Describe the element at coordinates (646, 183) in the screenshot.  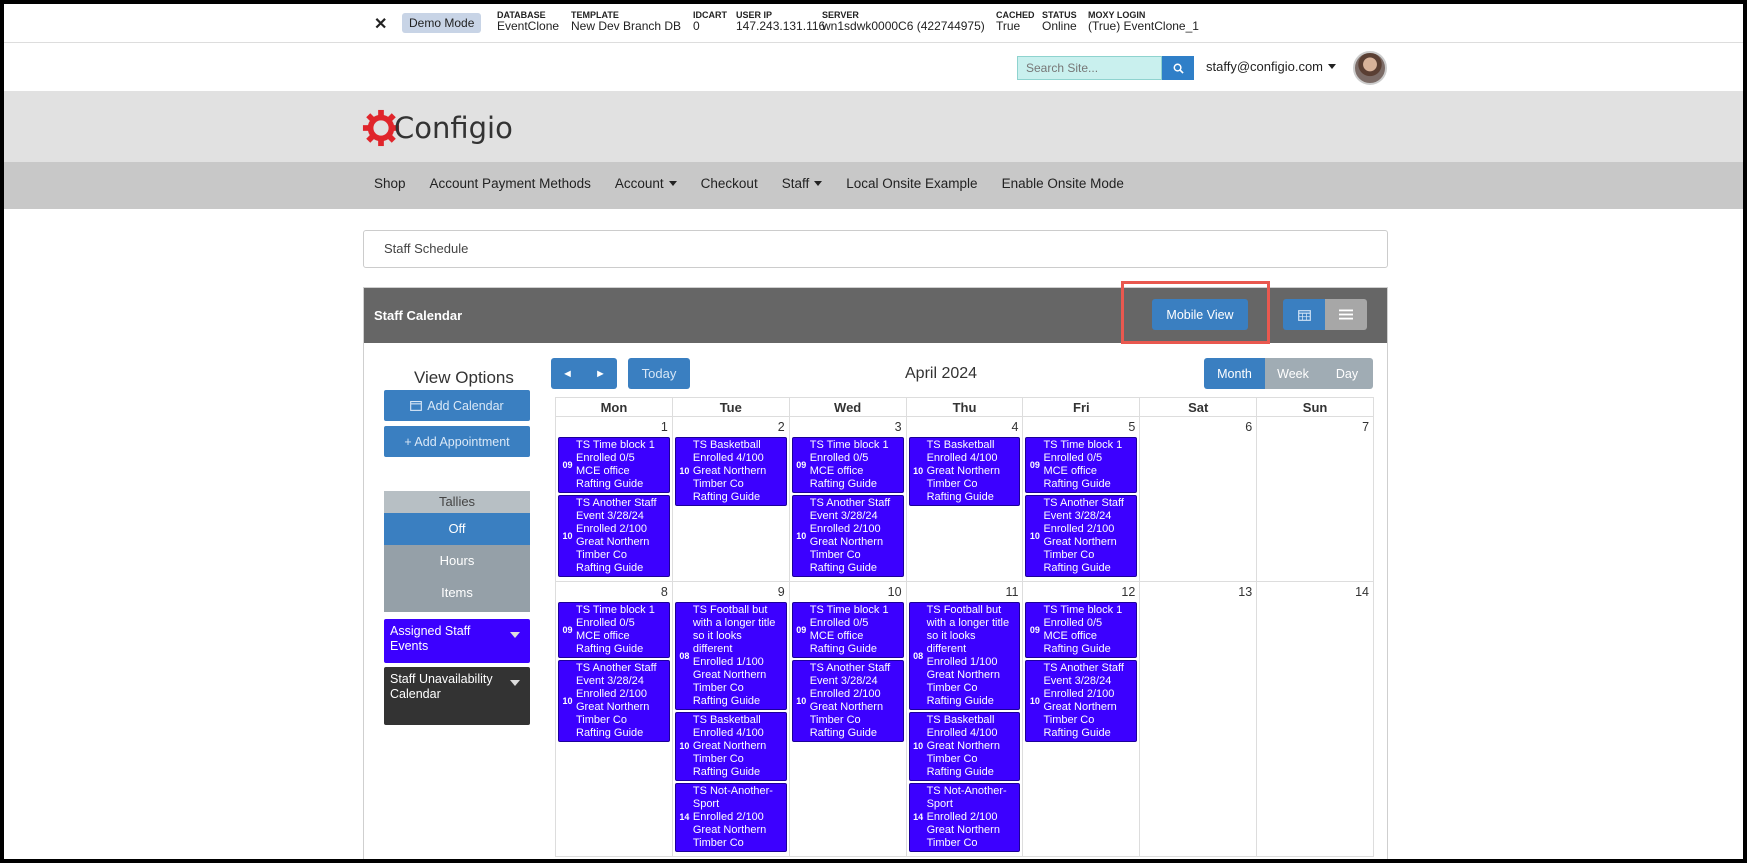
I see `nav-item-account: Account` at that location.